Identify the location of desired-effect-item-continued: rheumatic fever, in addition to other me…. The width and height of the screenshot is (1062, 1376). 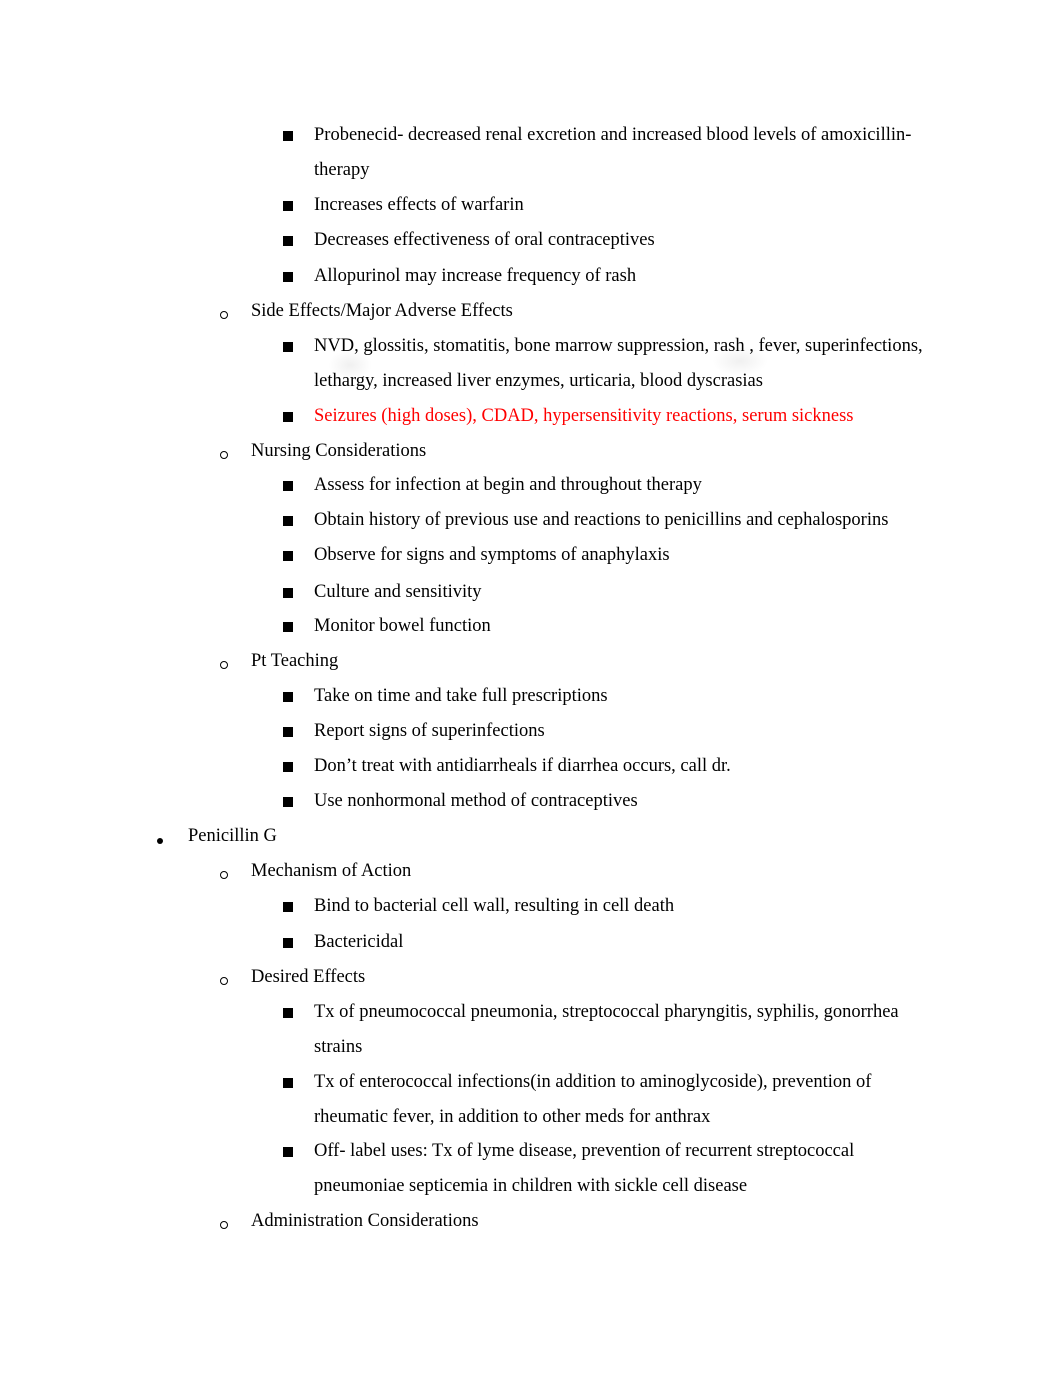
(512, 1117).